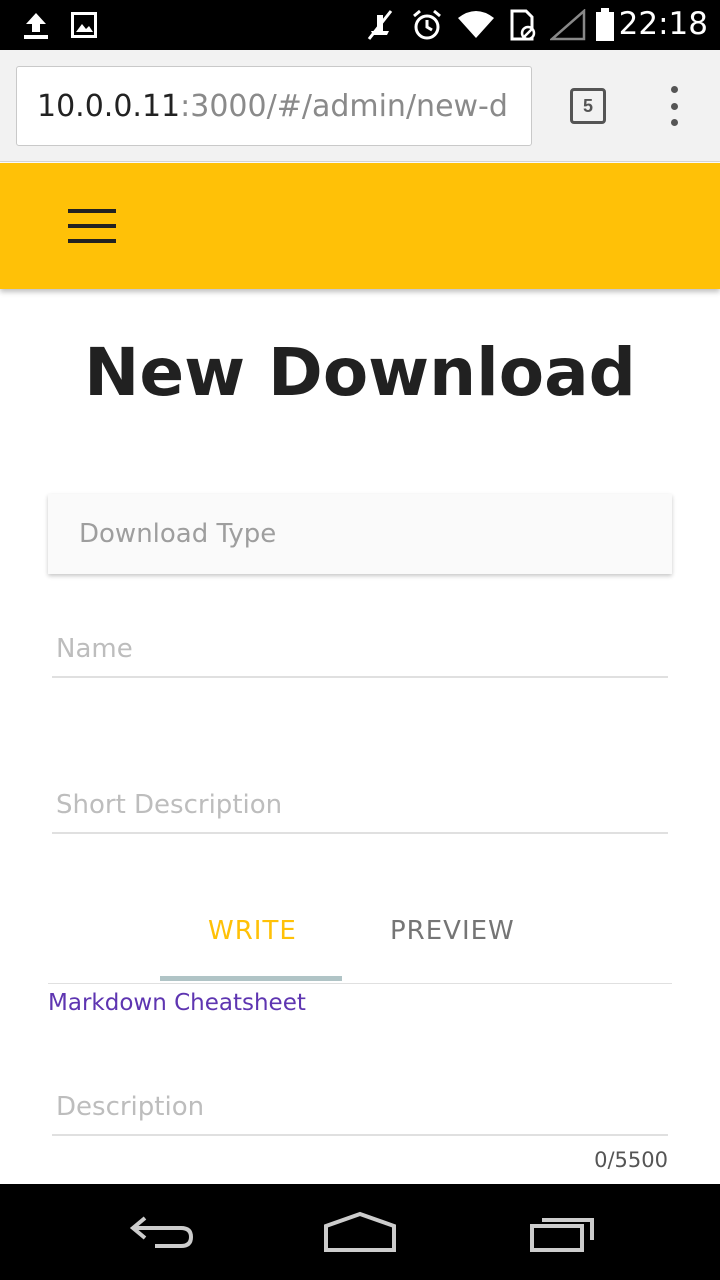 The image size is (720, 1280). I want to click on browser-toolbar: 10.0.0.11:3000/#/admin/new-d 5, so click(360, 106).